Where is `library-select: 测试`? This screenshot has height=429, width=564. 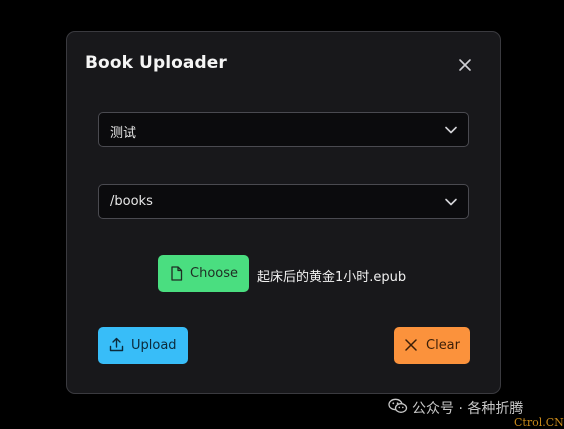
library-select: 测试 is located at coordinates (283, 129).